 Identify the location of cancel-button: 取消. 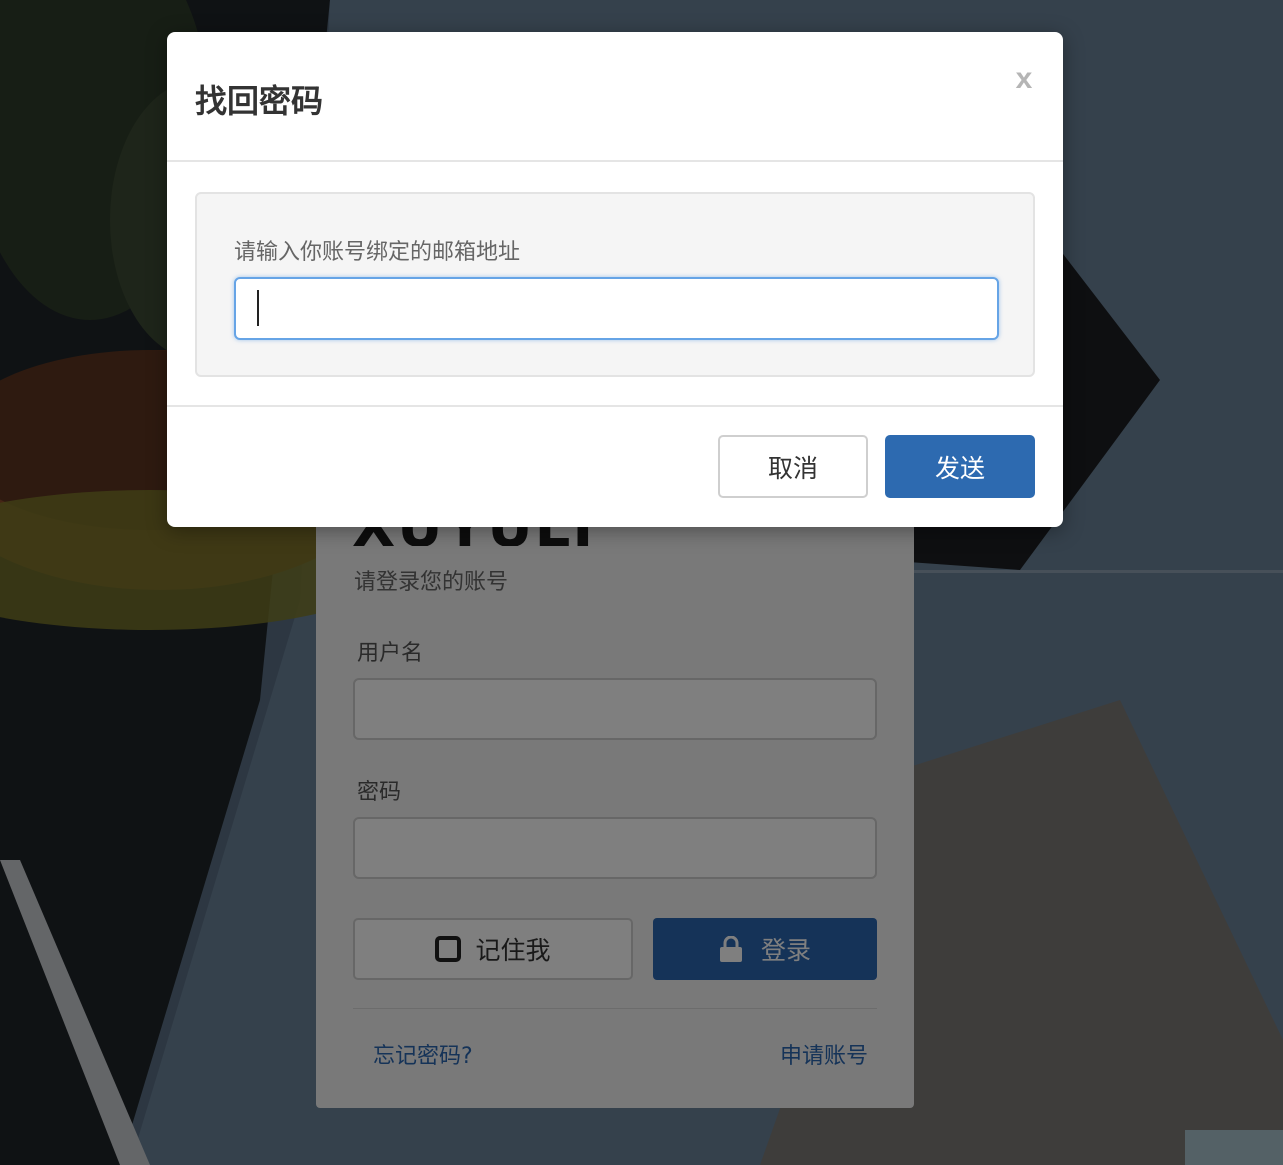
(793, 466).